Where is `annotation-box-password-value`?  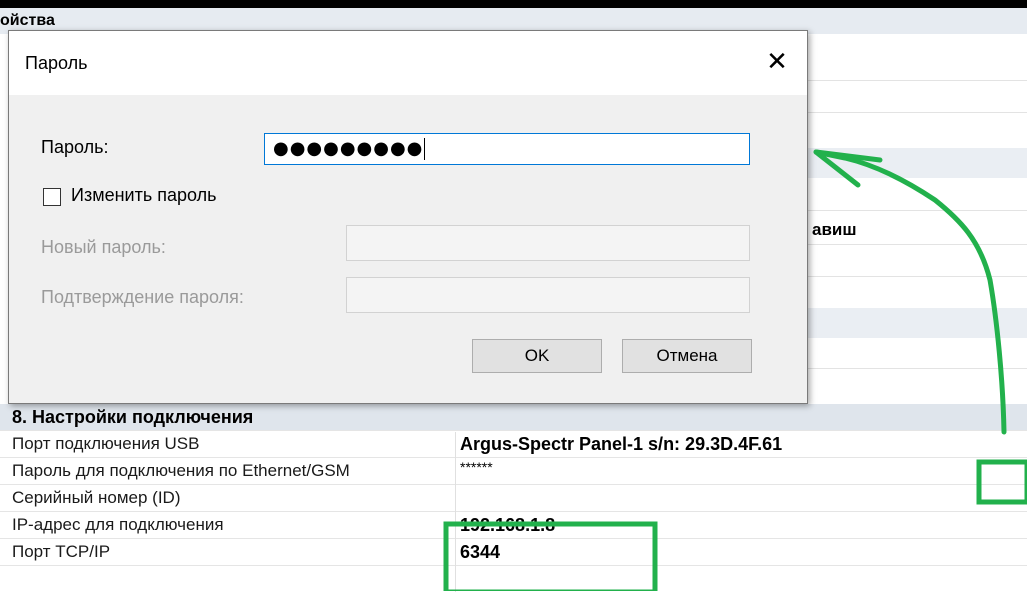 annotation-box-password-value is located at coordinates (1001, 482).